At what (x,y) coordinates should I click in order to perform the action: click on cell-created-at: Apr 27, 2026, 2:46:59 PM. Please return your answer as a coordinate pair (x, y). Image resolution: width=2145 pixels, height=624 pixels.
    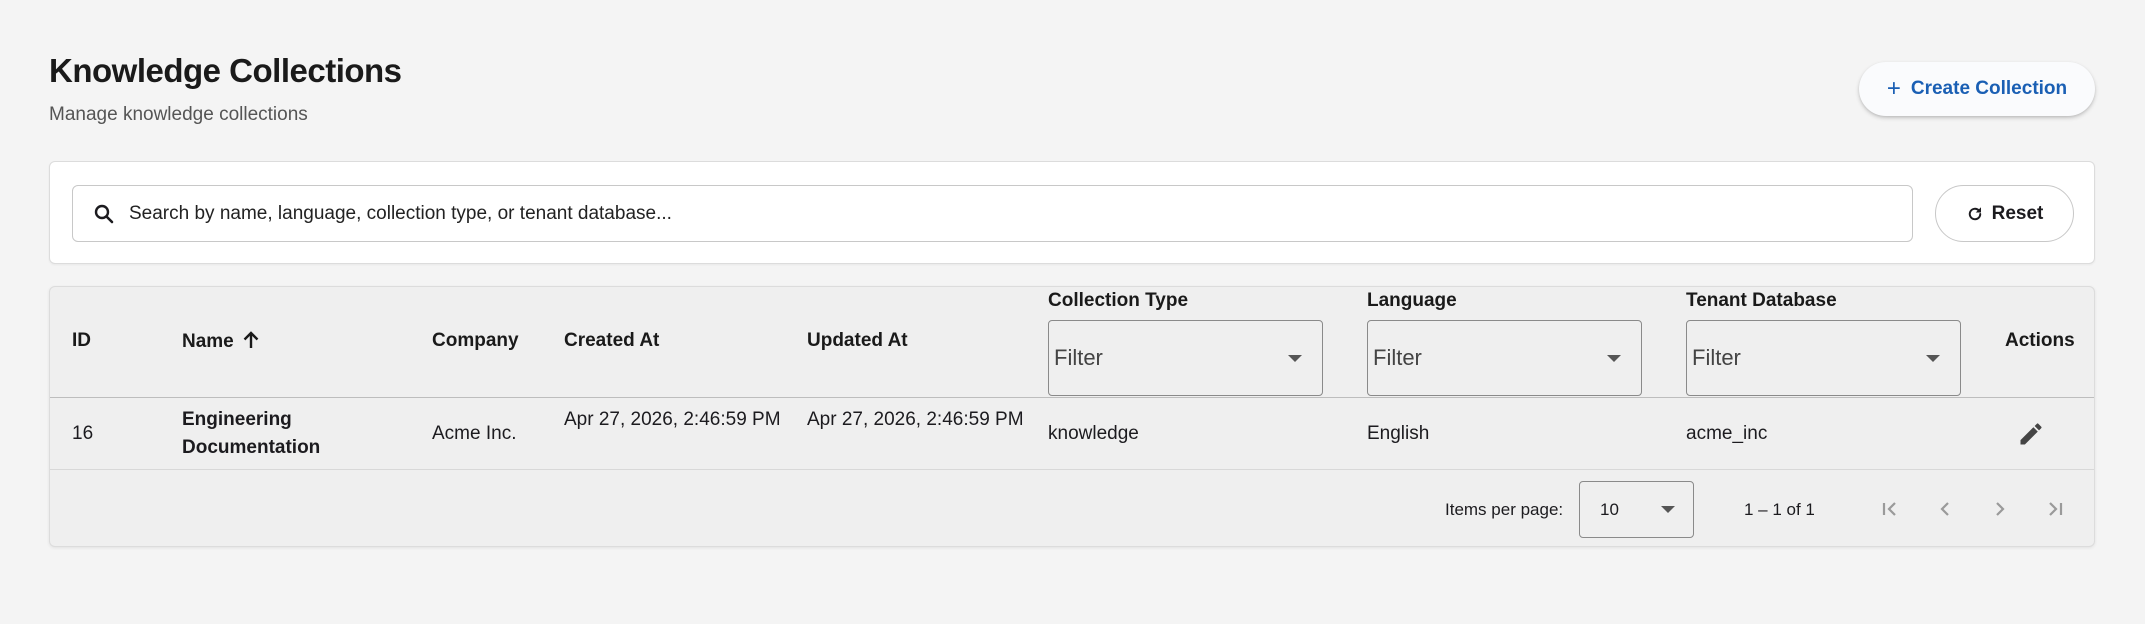
    Looking at the image, I should click on (672, 419).